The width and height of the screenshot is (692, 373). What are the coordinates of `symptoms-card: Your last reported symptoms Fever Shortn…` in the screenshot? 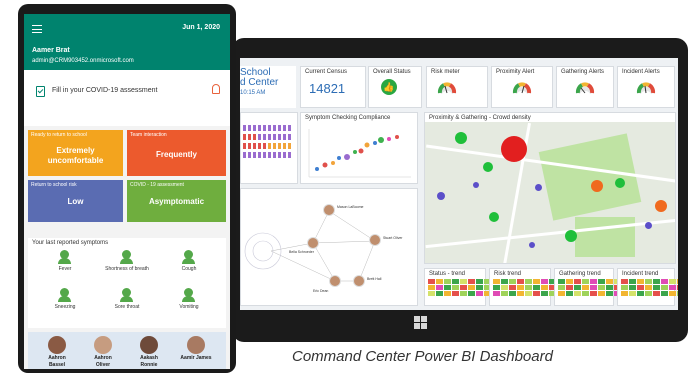 It's located at (127, 283).